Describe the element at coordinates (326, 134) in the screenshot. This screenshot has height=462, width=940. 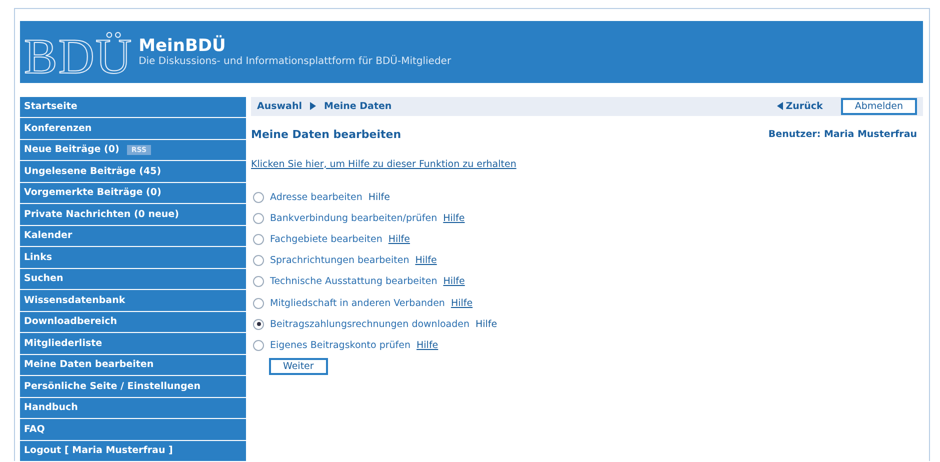
I see `page-heading: Meine Daten bearbeiten` at that location.